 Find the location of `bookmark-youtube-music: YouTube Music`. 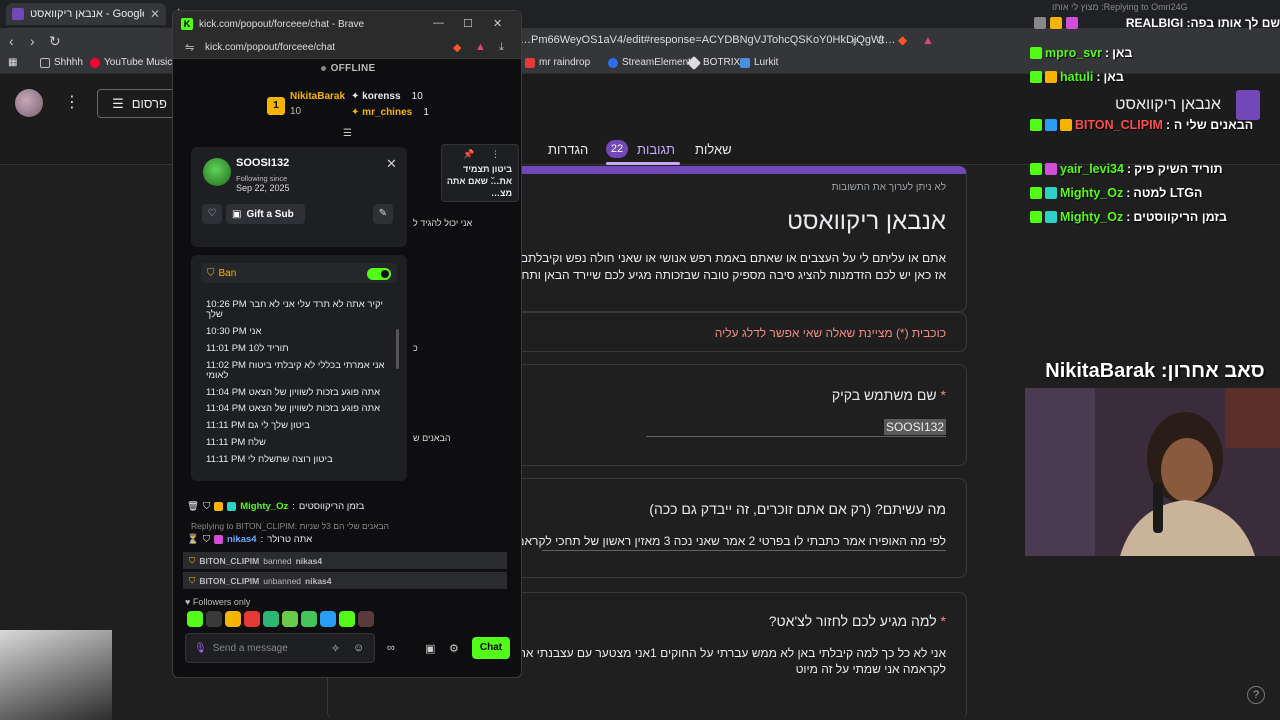

bookmark-youtube-music: YouTube Music is located at coordinates (131, 62).